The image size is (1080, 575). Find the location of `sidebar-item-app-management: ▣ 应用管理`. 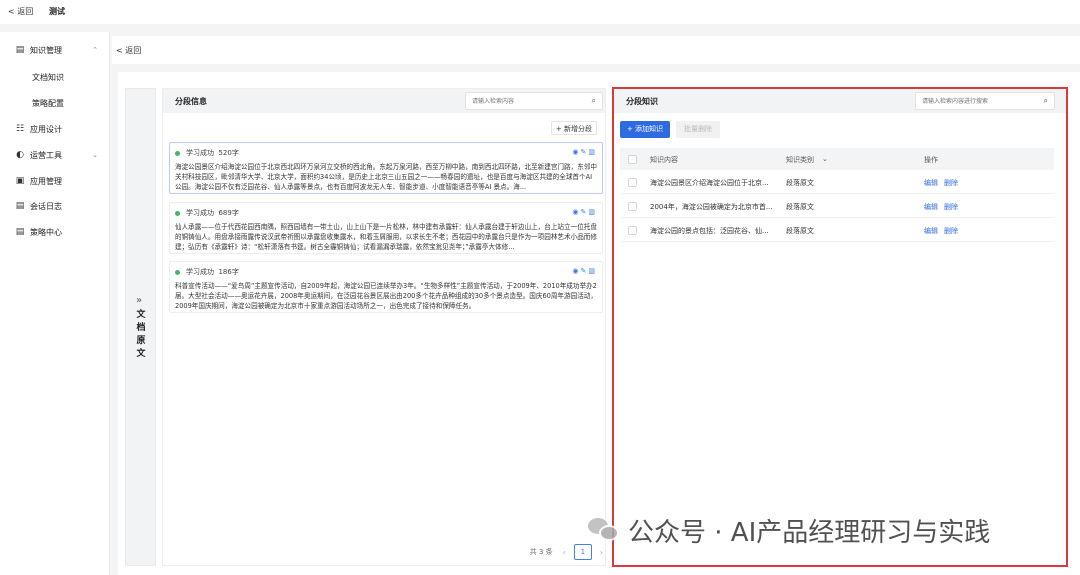

sidebar-item-app-management: ▣ 应用管理 is located at coordinates (55, 181).